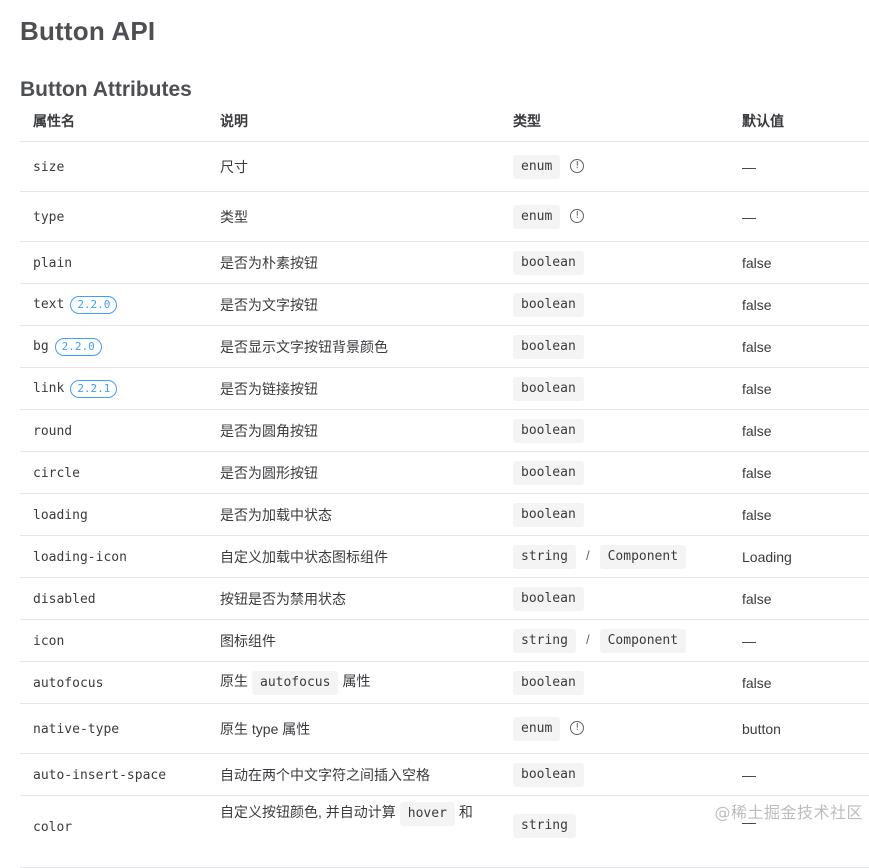 This screenshot has height=868, width=869. What do you see at coordinates (799, 728) in the screenshot?
I see `attr-default: button` at bounding box center [799, 728].